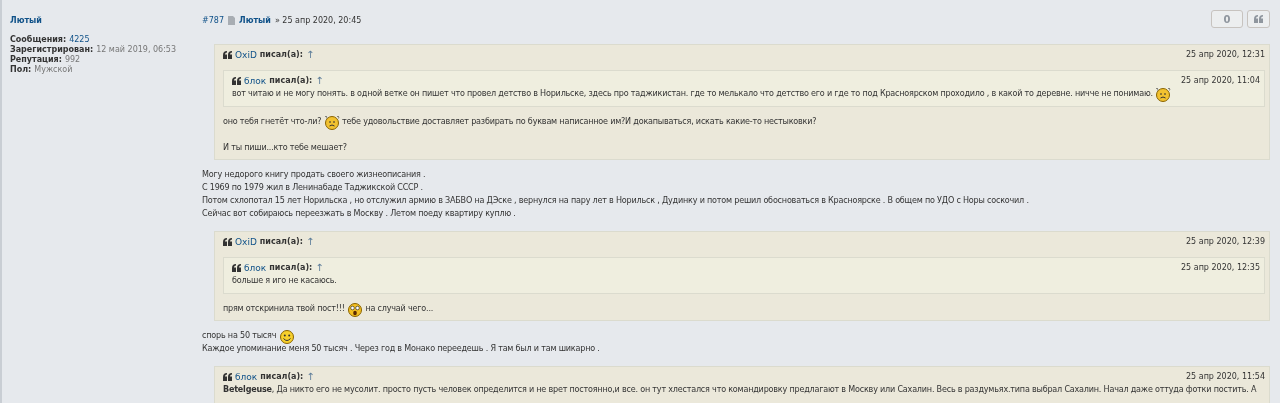 The image size is (1280, 403). Describe the element at coordinates (255, 20) in the screenshot. I see `post-author-link: Лютый` at that location.